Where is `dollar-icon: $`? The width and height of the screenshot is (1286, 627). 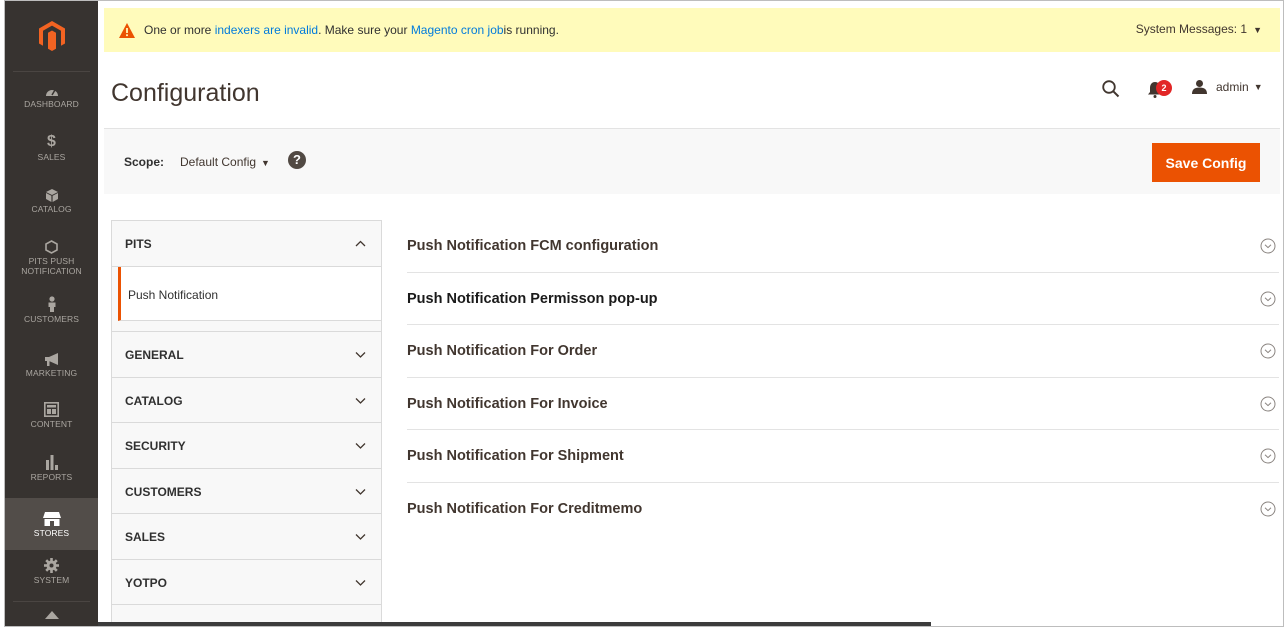 dollar-icon: $ is located at coordinates (51, 141).